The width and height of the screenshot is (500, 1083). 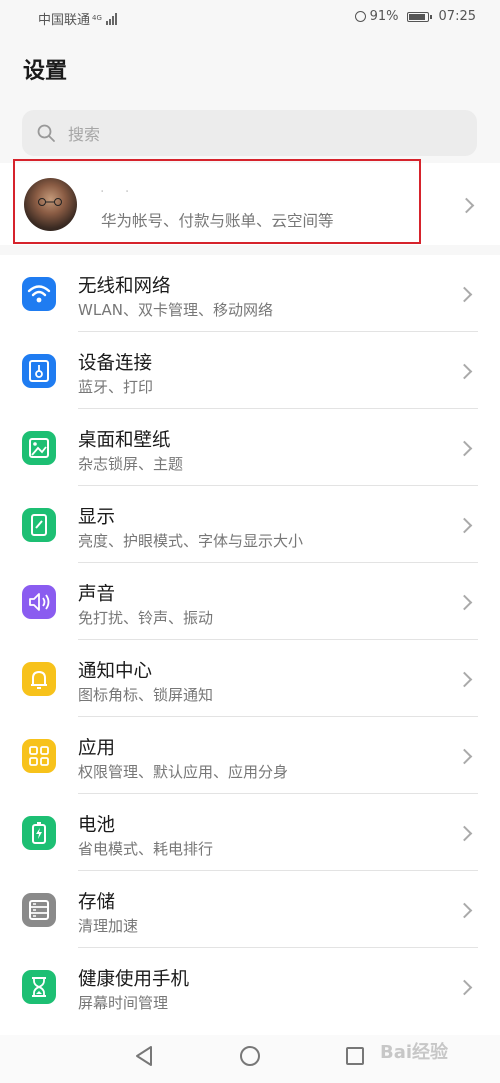 What do you see at coordinates (250, 601) in the screenshot?
I see `settings-item-sound: 声音 免打扰、铃声、振动` at bounding box center [250, 601].